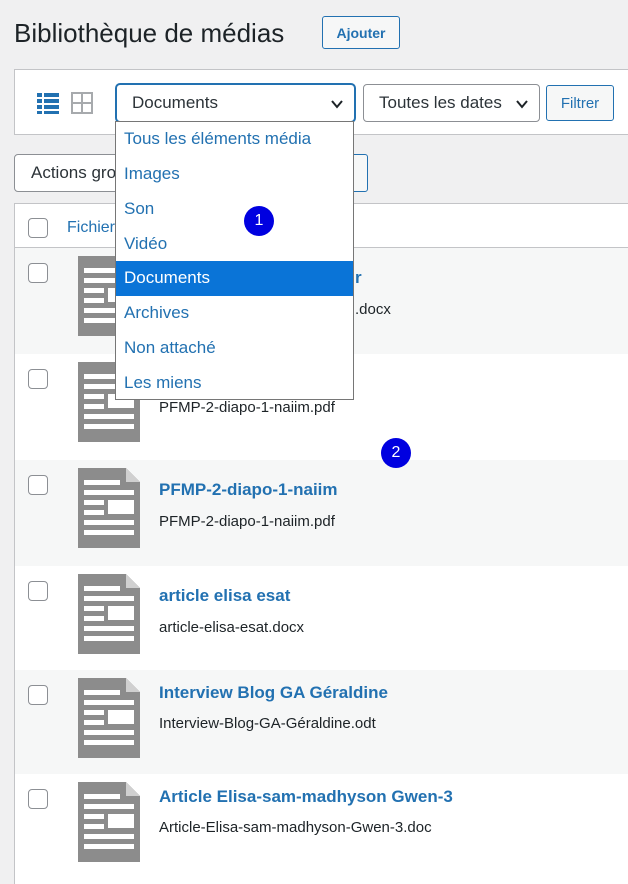  What do you see at coordinates (295, 827) in the screenshot?
I see `row-filename: Article-Elisa-sam-madhyson-Gwen-3.doc` at bounding box center [295, 827].